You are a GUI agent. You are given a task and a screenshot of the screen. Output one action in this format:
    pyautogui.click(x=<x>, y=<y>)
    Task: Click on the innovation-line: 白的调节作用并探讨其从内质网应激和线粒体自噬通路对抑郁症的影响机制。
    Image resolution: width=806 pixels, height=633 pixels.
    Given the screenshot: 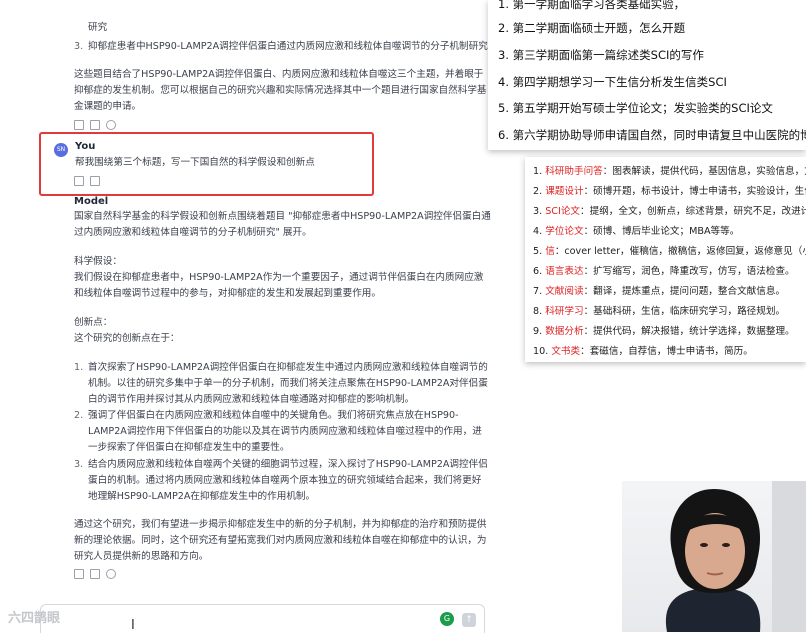 What is the action you would take?
    pyautogui.click(x=251, y=399)
    